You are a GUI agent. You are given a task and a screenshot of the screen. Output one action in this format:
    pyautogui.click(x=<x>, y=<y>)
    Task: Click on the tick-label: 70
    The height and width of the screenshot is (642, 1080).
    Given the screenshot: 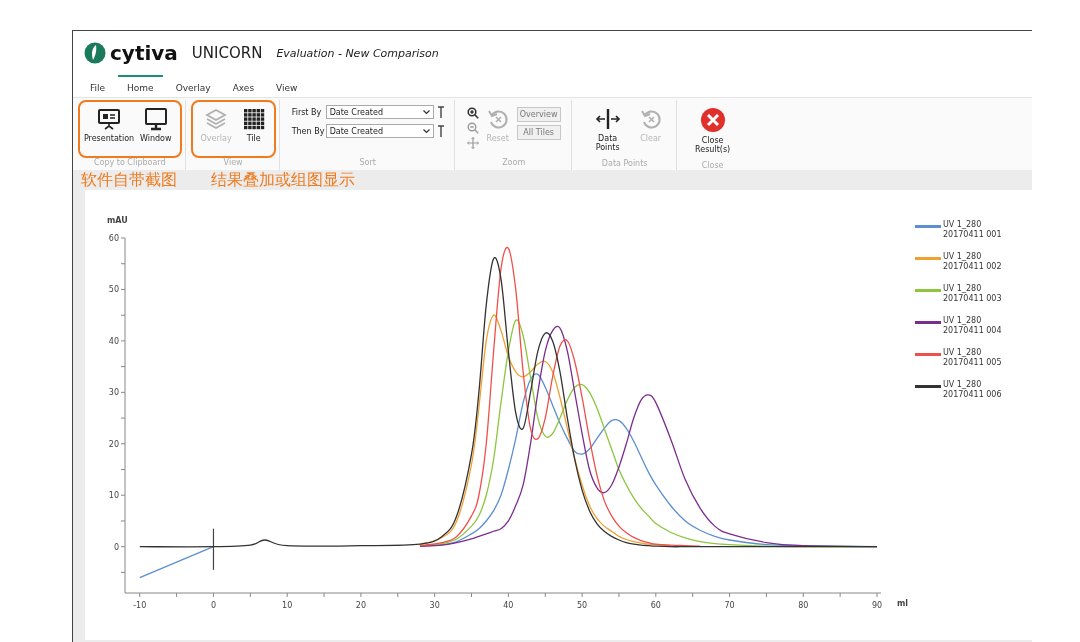 What is the action you would take?
    pyautogui.click(x=729, y=605)
    